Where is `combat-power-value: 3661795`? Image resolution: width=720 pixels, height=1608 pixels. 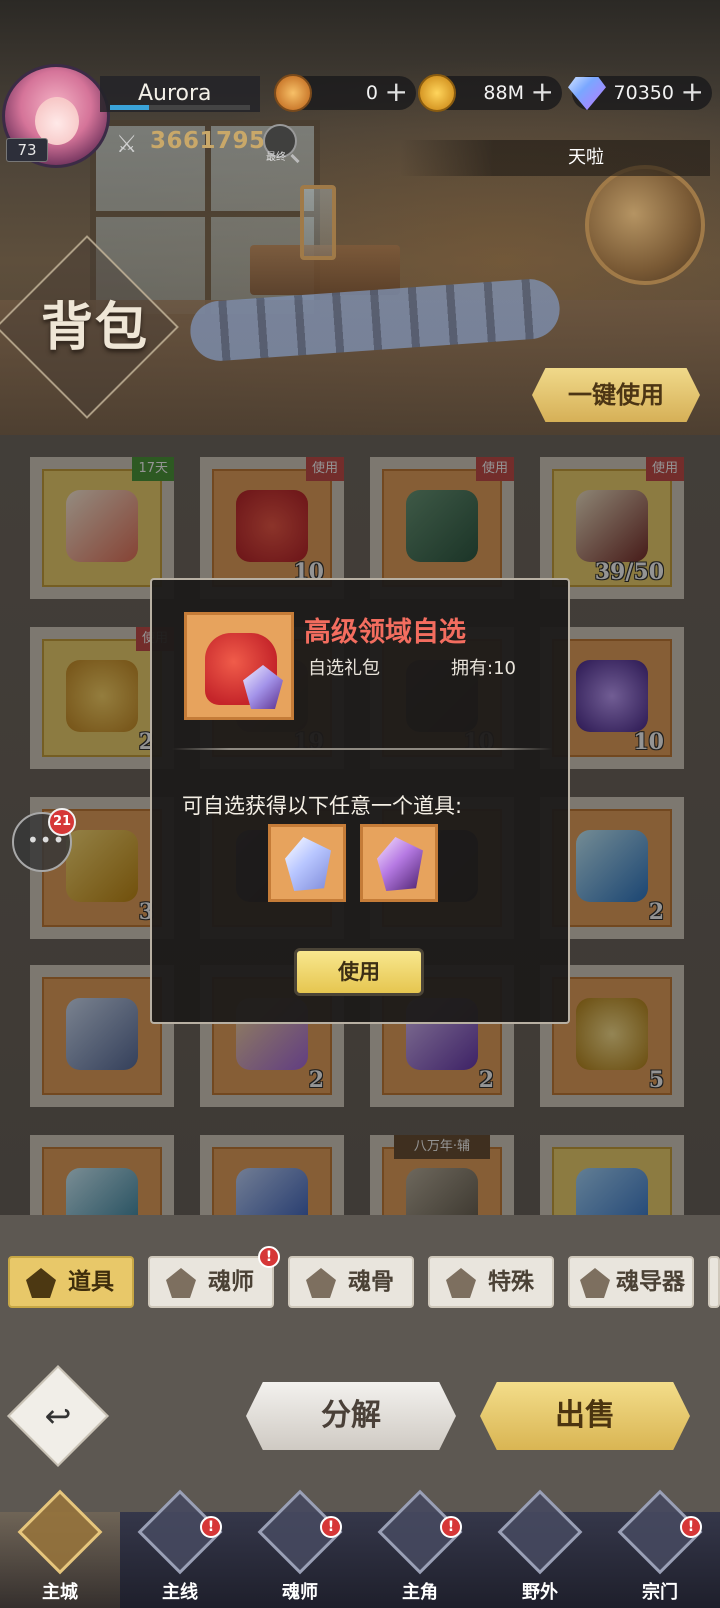
combat-power-value: 3661795 is located at coordinates (208, 141).